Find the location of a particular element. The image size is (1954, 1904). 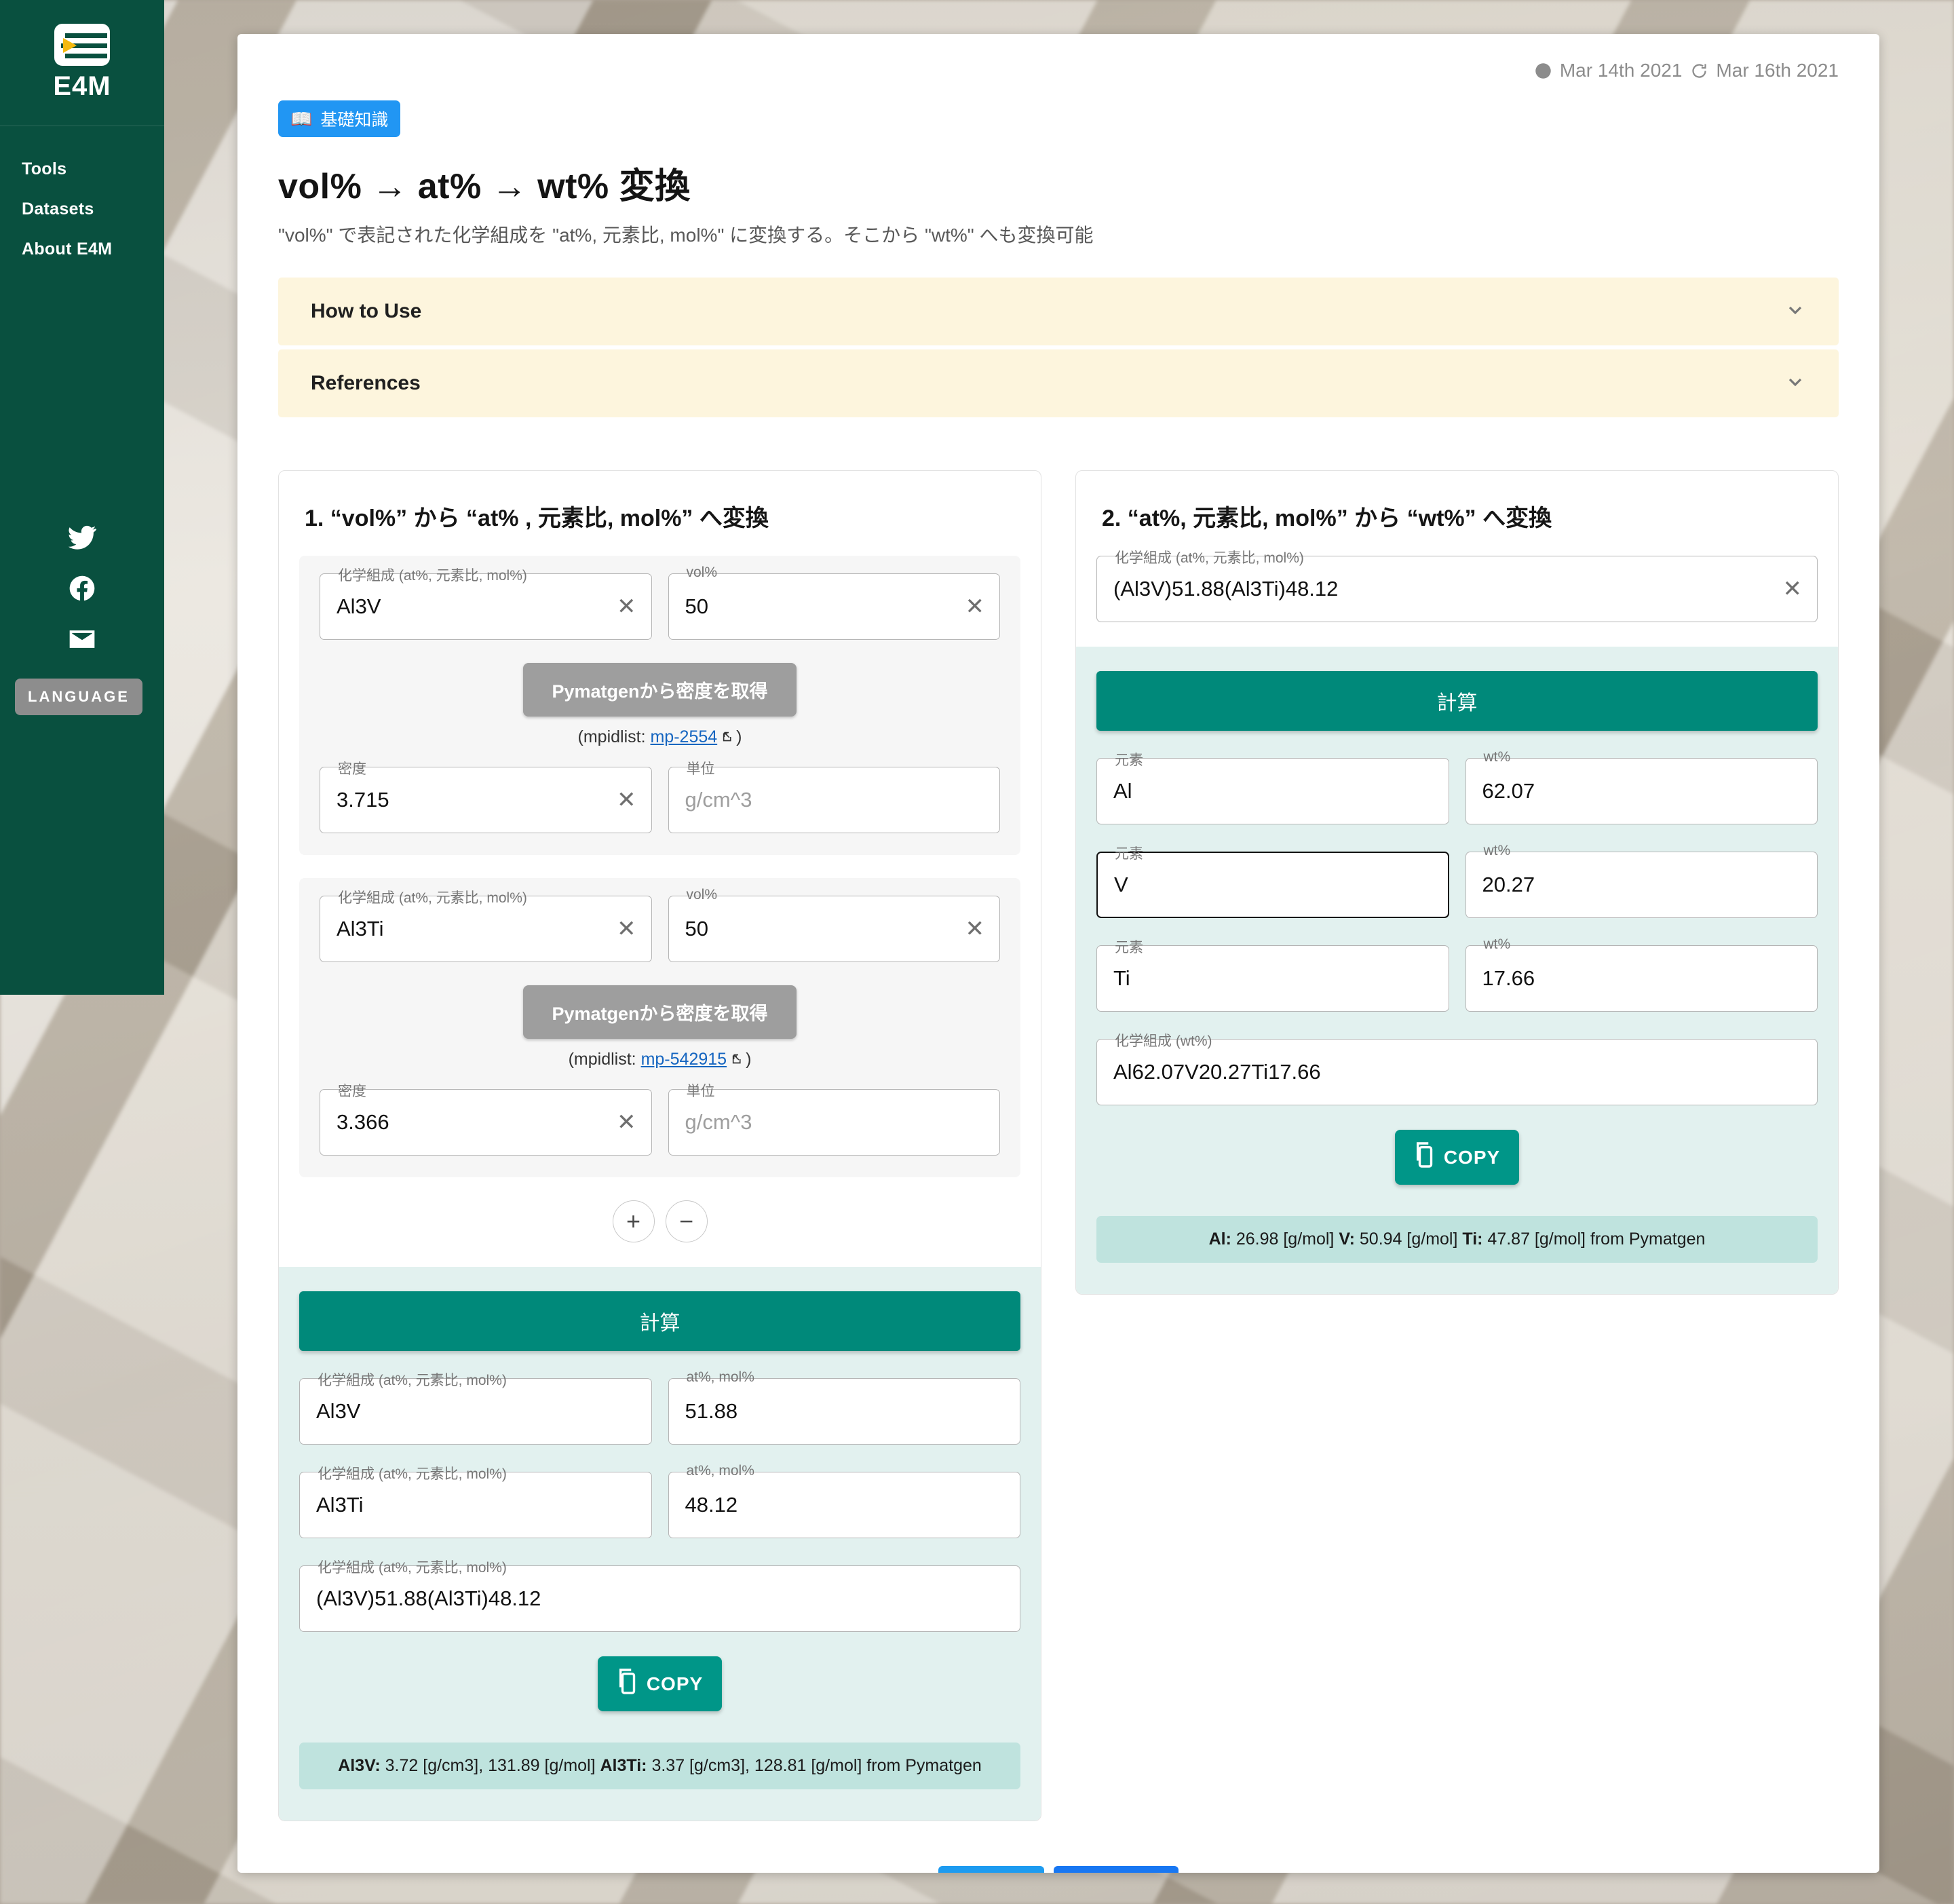

accordion-how-to-use-label: How to Use is located at coordinates (367, 311).